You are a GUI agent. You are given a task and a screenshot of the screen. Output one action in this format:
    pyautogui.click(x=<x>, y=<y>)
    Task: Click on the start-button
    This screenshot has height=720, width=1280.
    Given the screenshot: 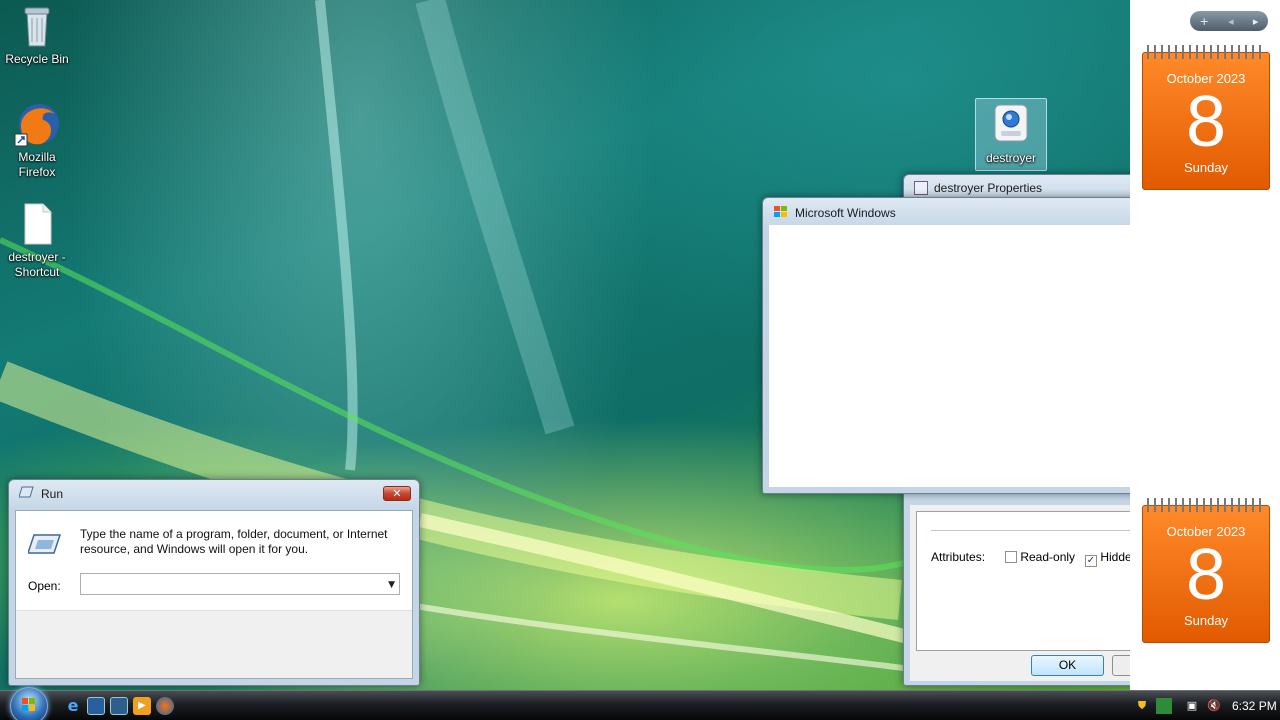 What is the action you would take?
    pyautogui.click(x=29, y=703)
    